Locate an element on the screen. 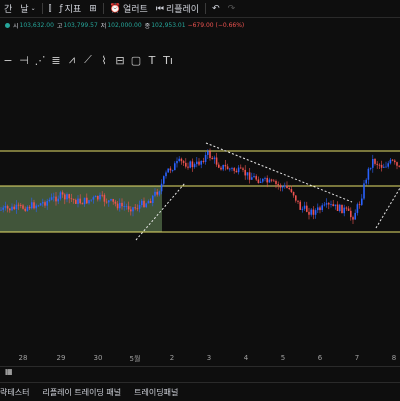 The height and width of the screenshot is (401, 400). close-label: 종 is located at coordinates (147, 26).